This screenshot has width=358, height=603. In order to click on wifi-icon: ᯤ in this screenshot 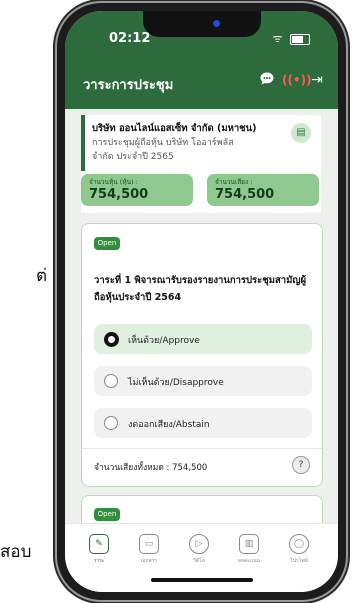, I will do `click(278, 38)`.